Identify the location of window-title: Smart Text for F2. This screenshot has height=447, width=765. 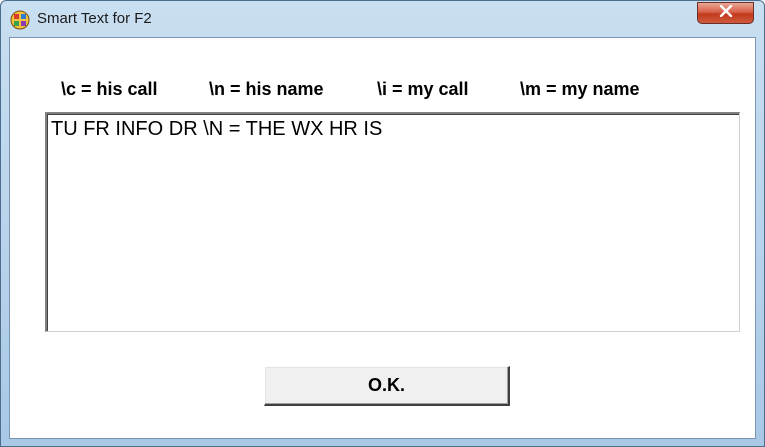
(94, 18).